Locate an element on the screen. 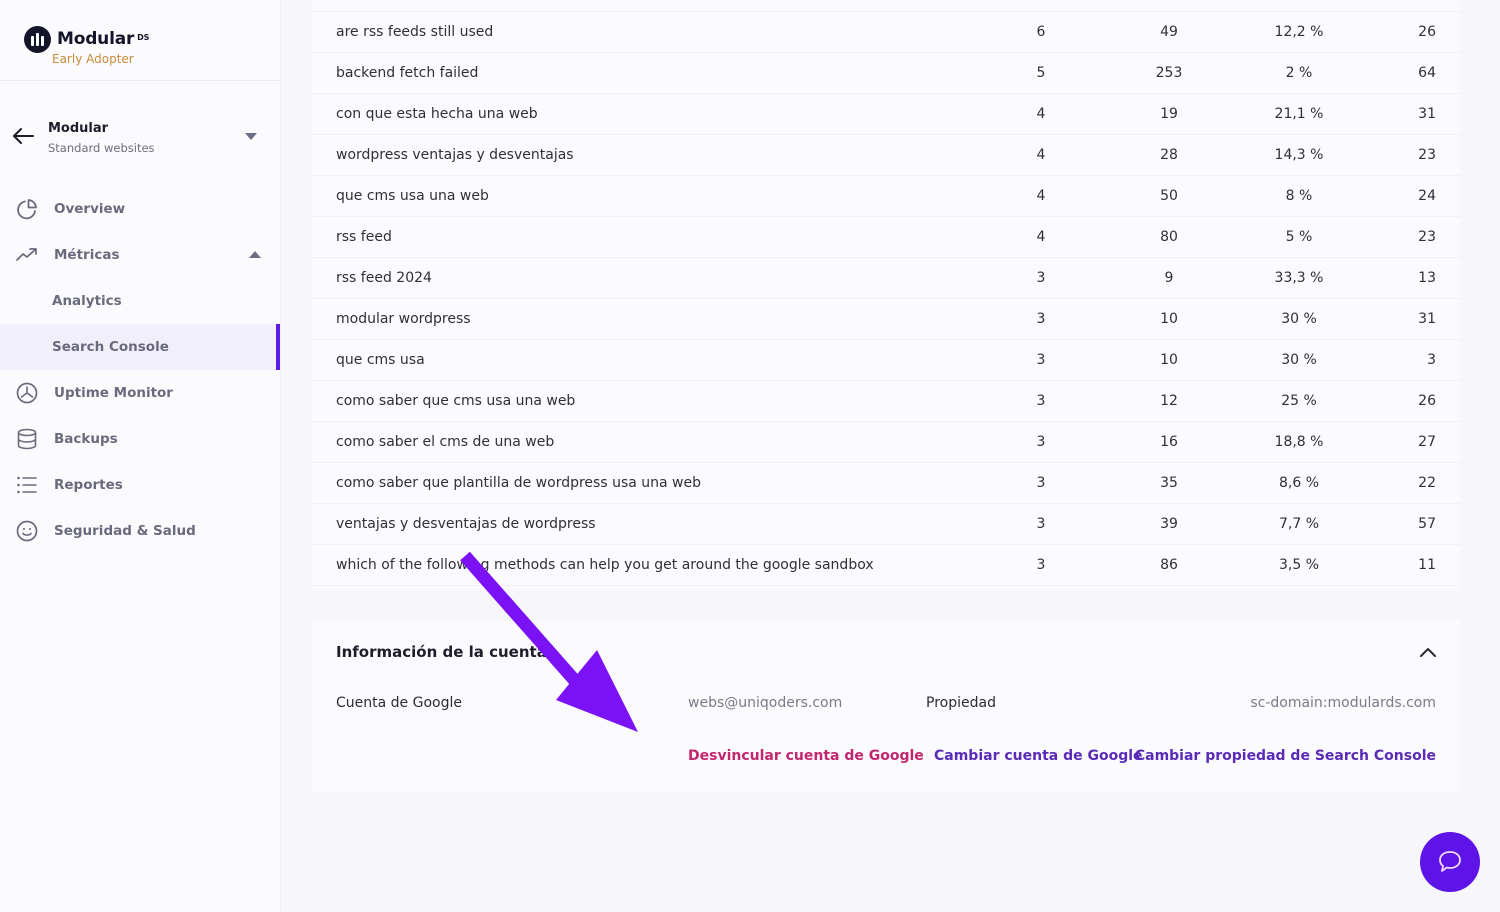 Image resolution: width=1500 pixels, height=912 pixels. impressions-cell: 28 is located at coordinates (1169, 155).